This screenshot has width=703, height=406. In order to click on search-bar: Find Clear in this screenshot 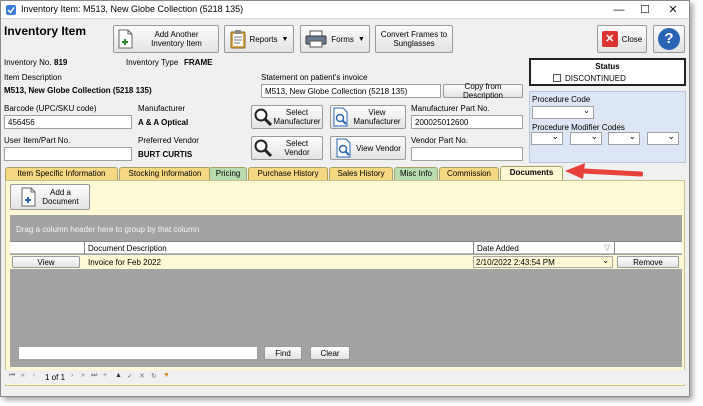, I will do `click(346, 352)`.